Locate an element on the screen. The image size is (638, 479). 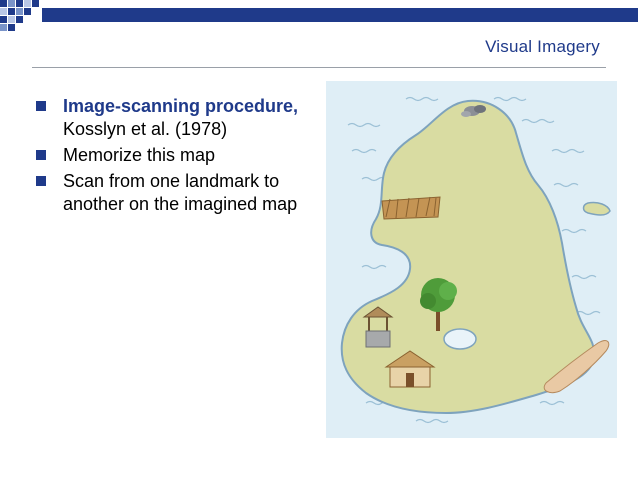
bullet-item: Memorize this map is located at coordinates (176, 155).